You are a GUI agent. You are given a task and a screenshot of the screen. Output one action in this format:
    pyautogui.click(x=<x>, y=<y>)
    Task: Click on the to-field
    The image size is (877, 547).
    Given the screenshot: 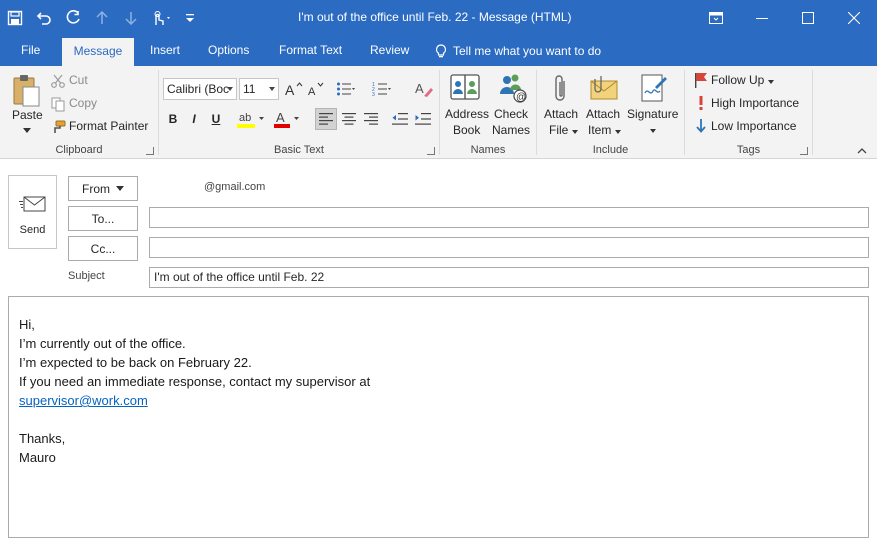 What is the action you would take?
    pyautogui.click(x=509, y=217)
    